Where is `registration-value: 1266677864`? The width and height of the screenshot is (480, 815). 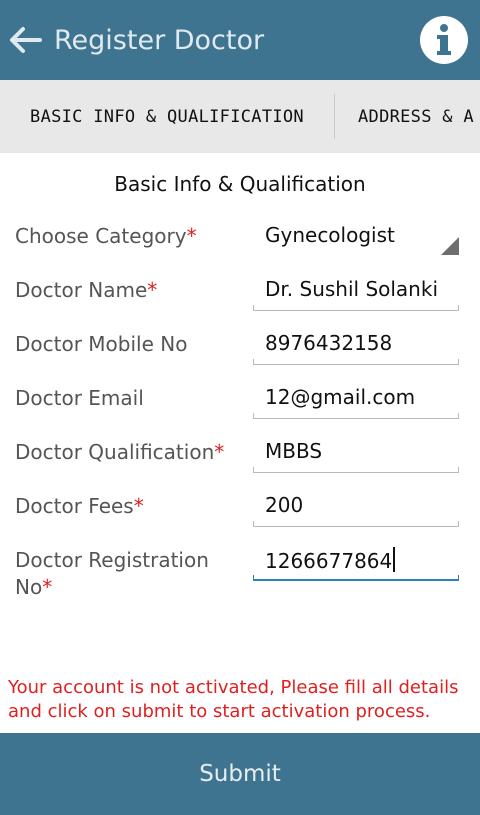 registration-value: 1266677864 is located at coordinates (329, 561).